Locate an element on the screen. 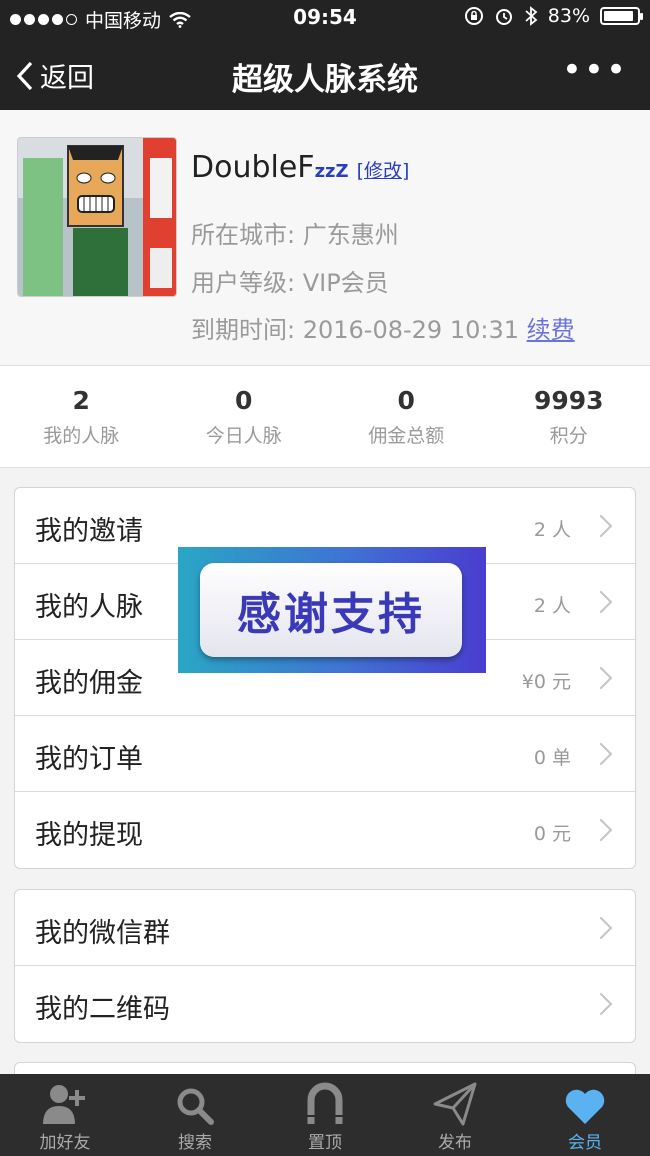 The height and width of the screenshot is (1156, 650). page-title: 超级人脉系统 is located at coordinates (325, 80).